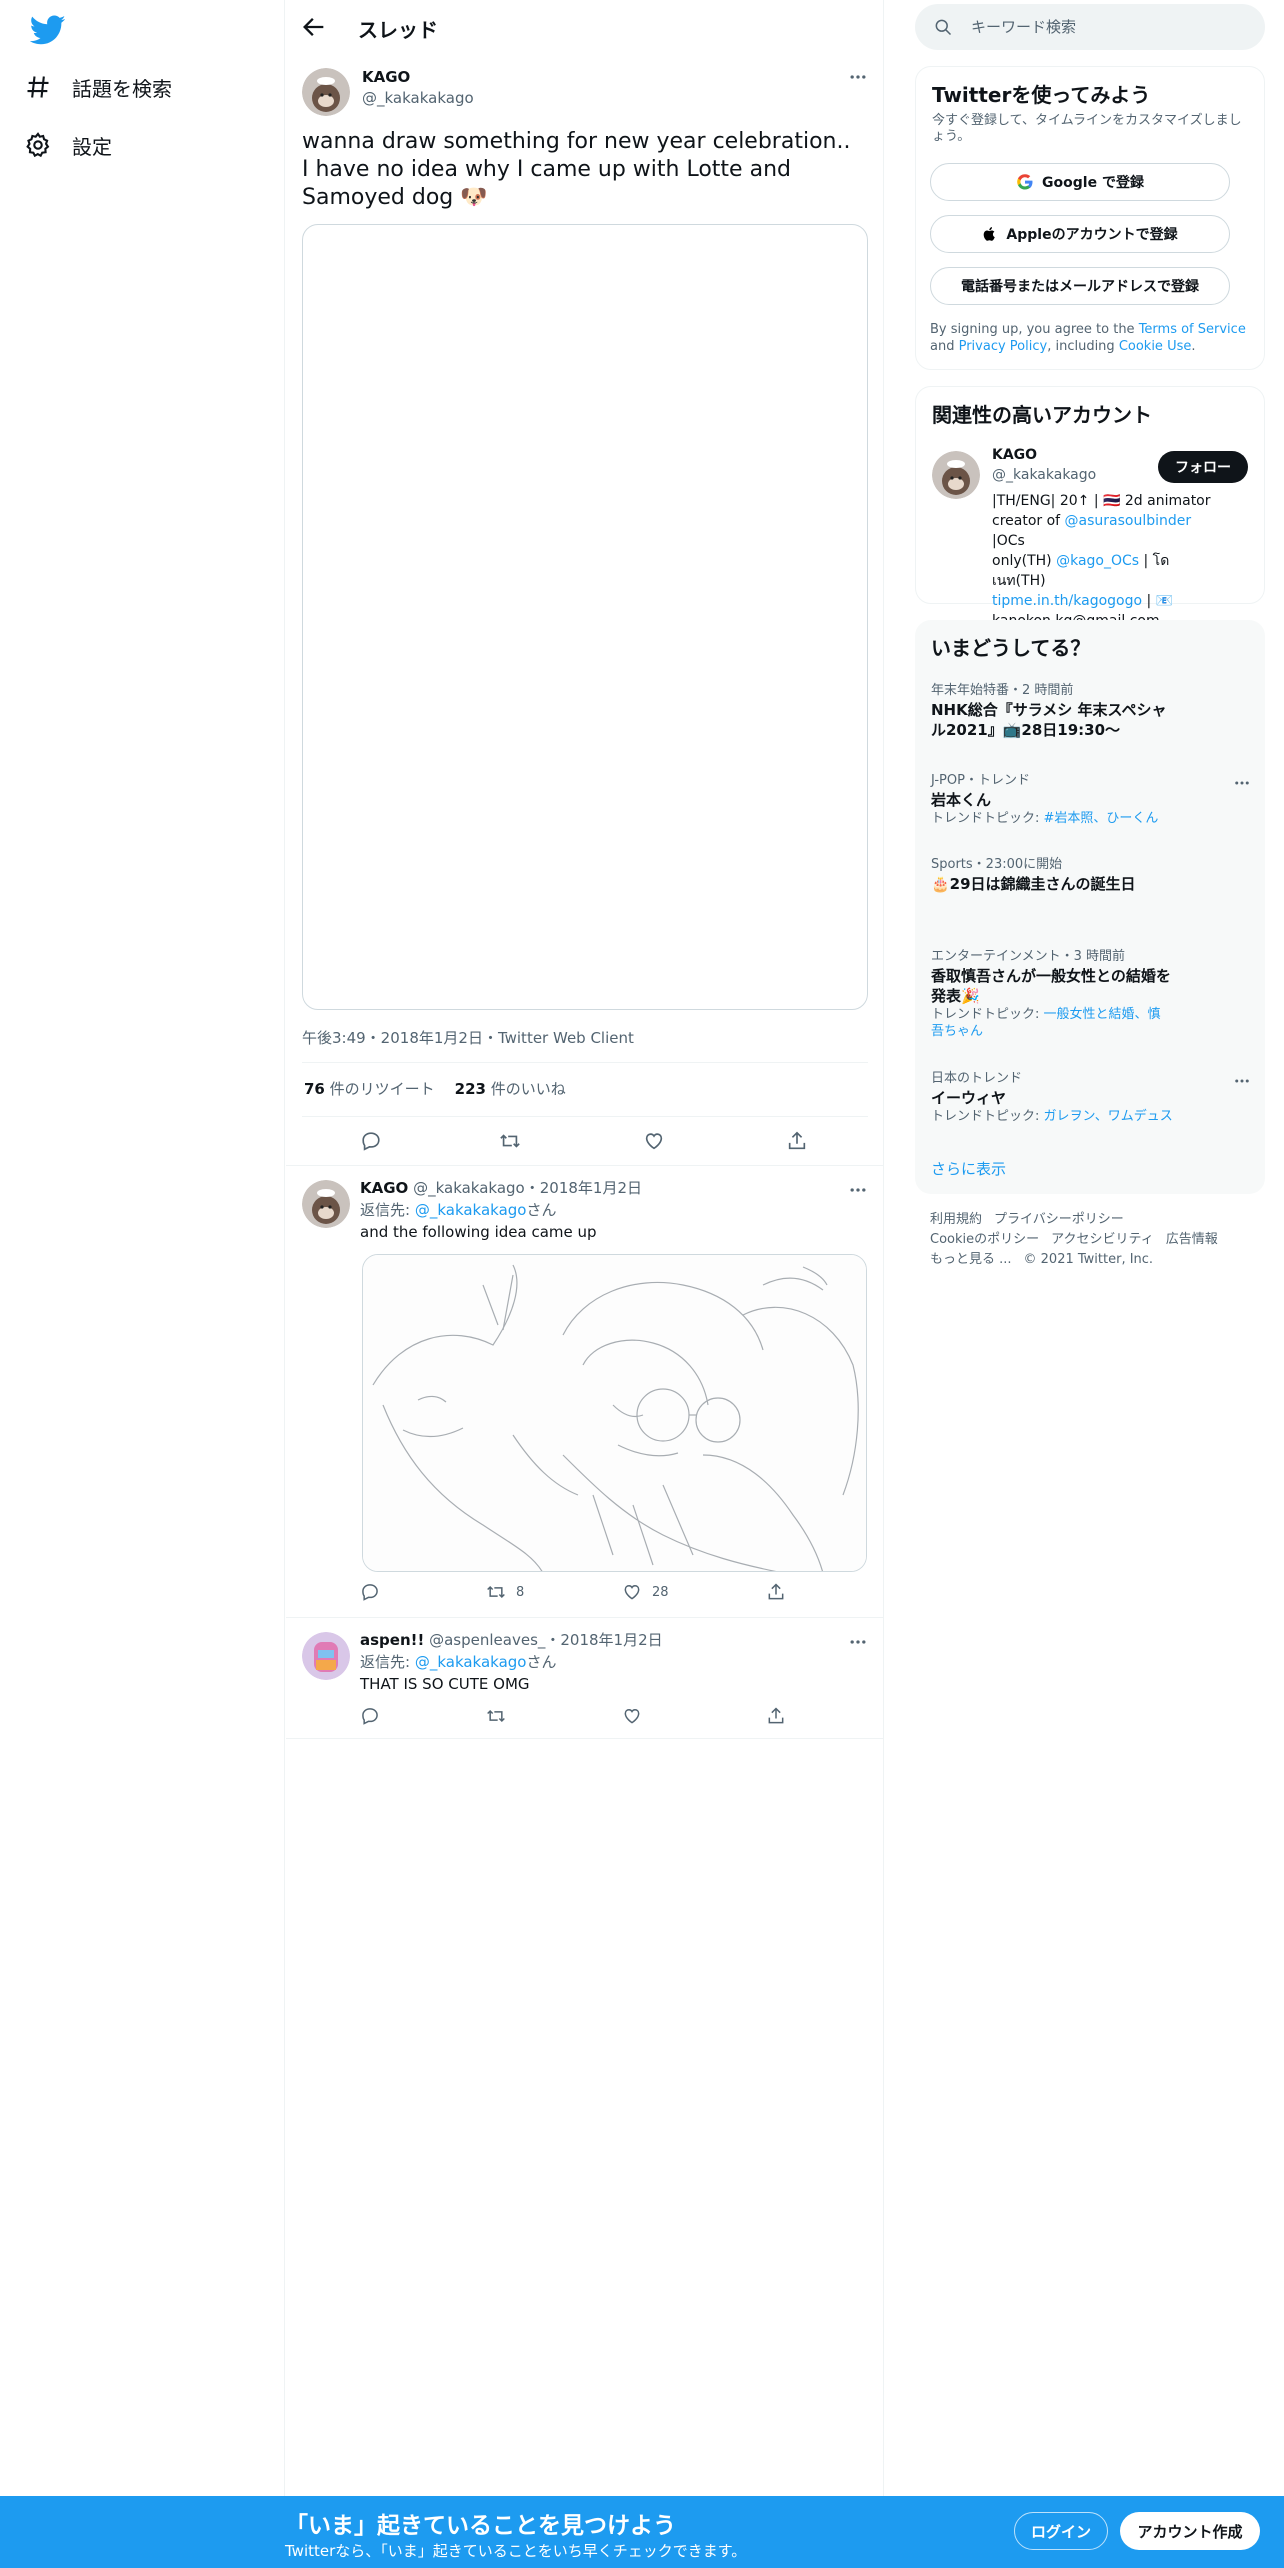  I want to click on arrow-left-icon, so click(314, 27).